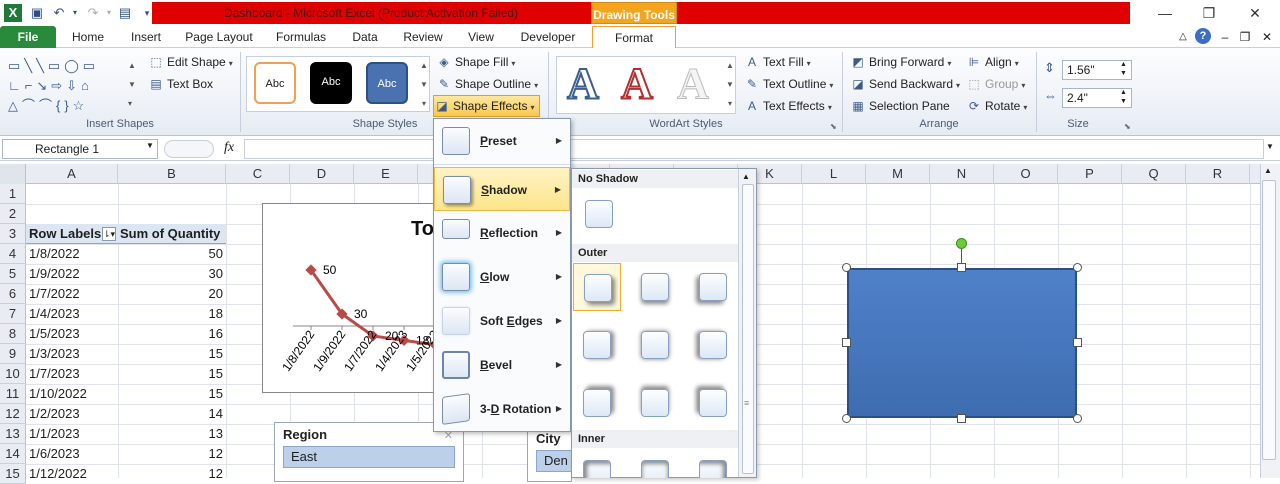 The width and height of the screenshot is (1280, 484). I want to click on gallery-scroll-thumb, so click(748, 329).